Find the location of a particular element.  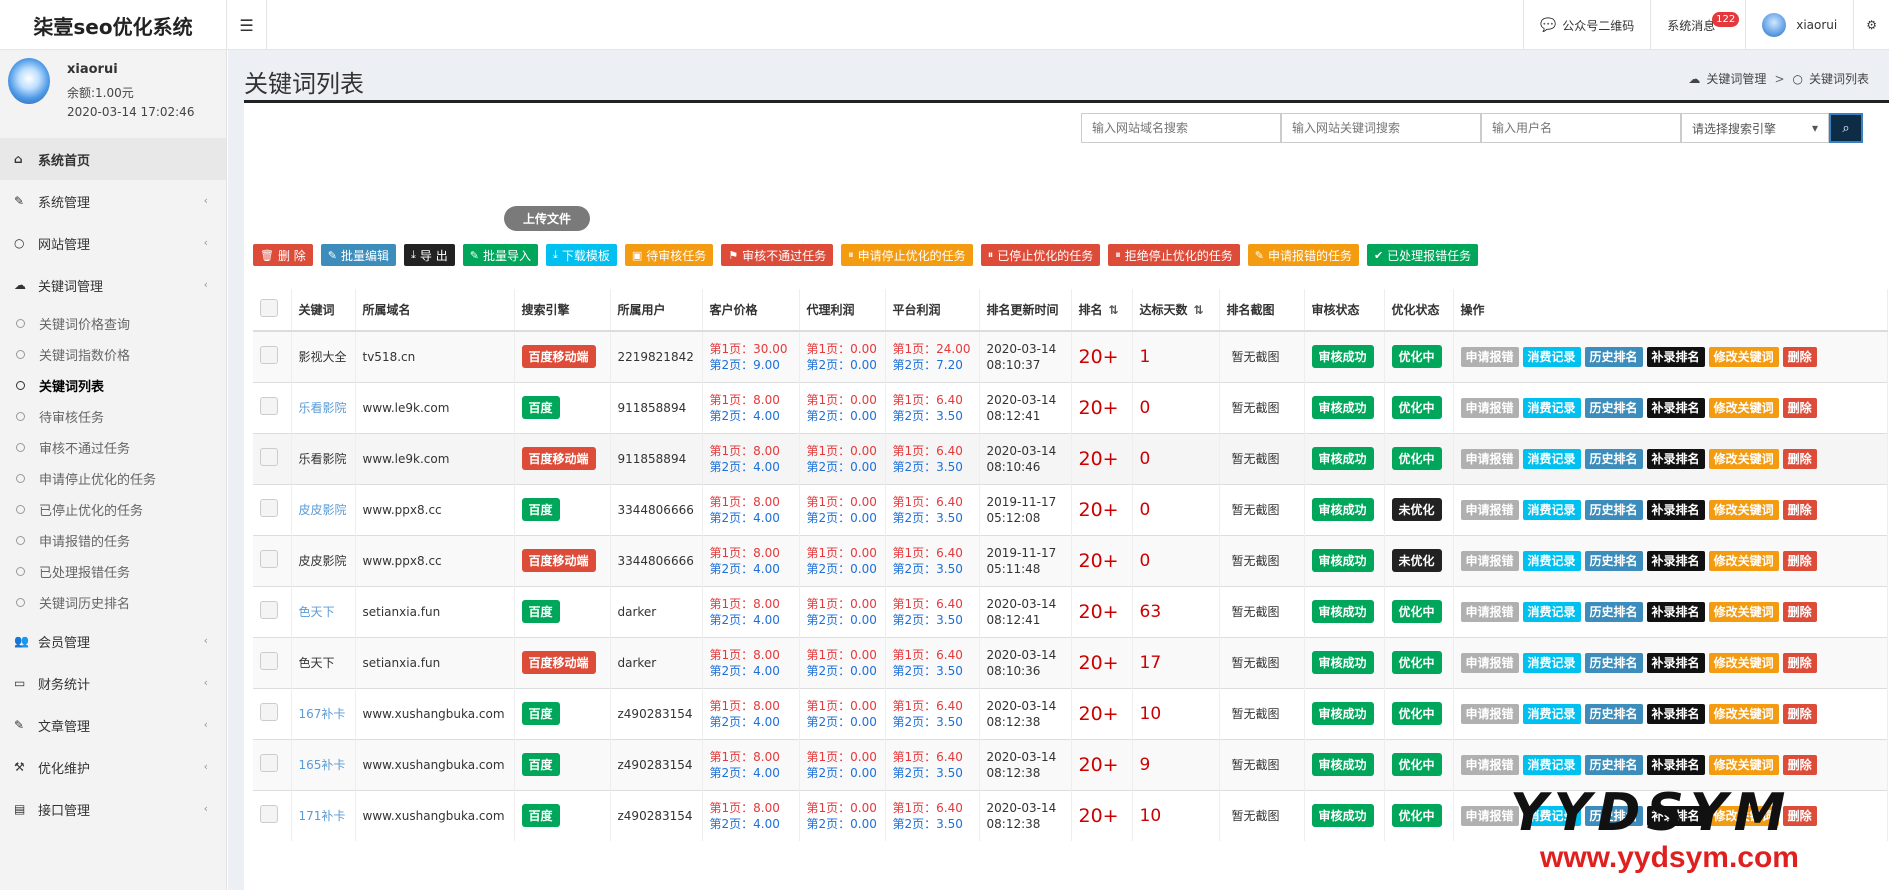

upload-file-button: 上传文件 is located at coordinates (547, 218).